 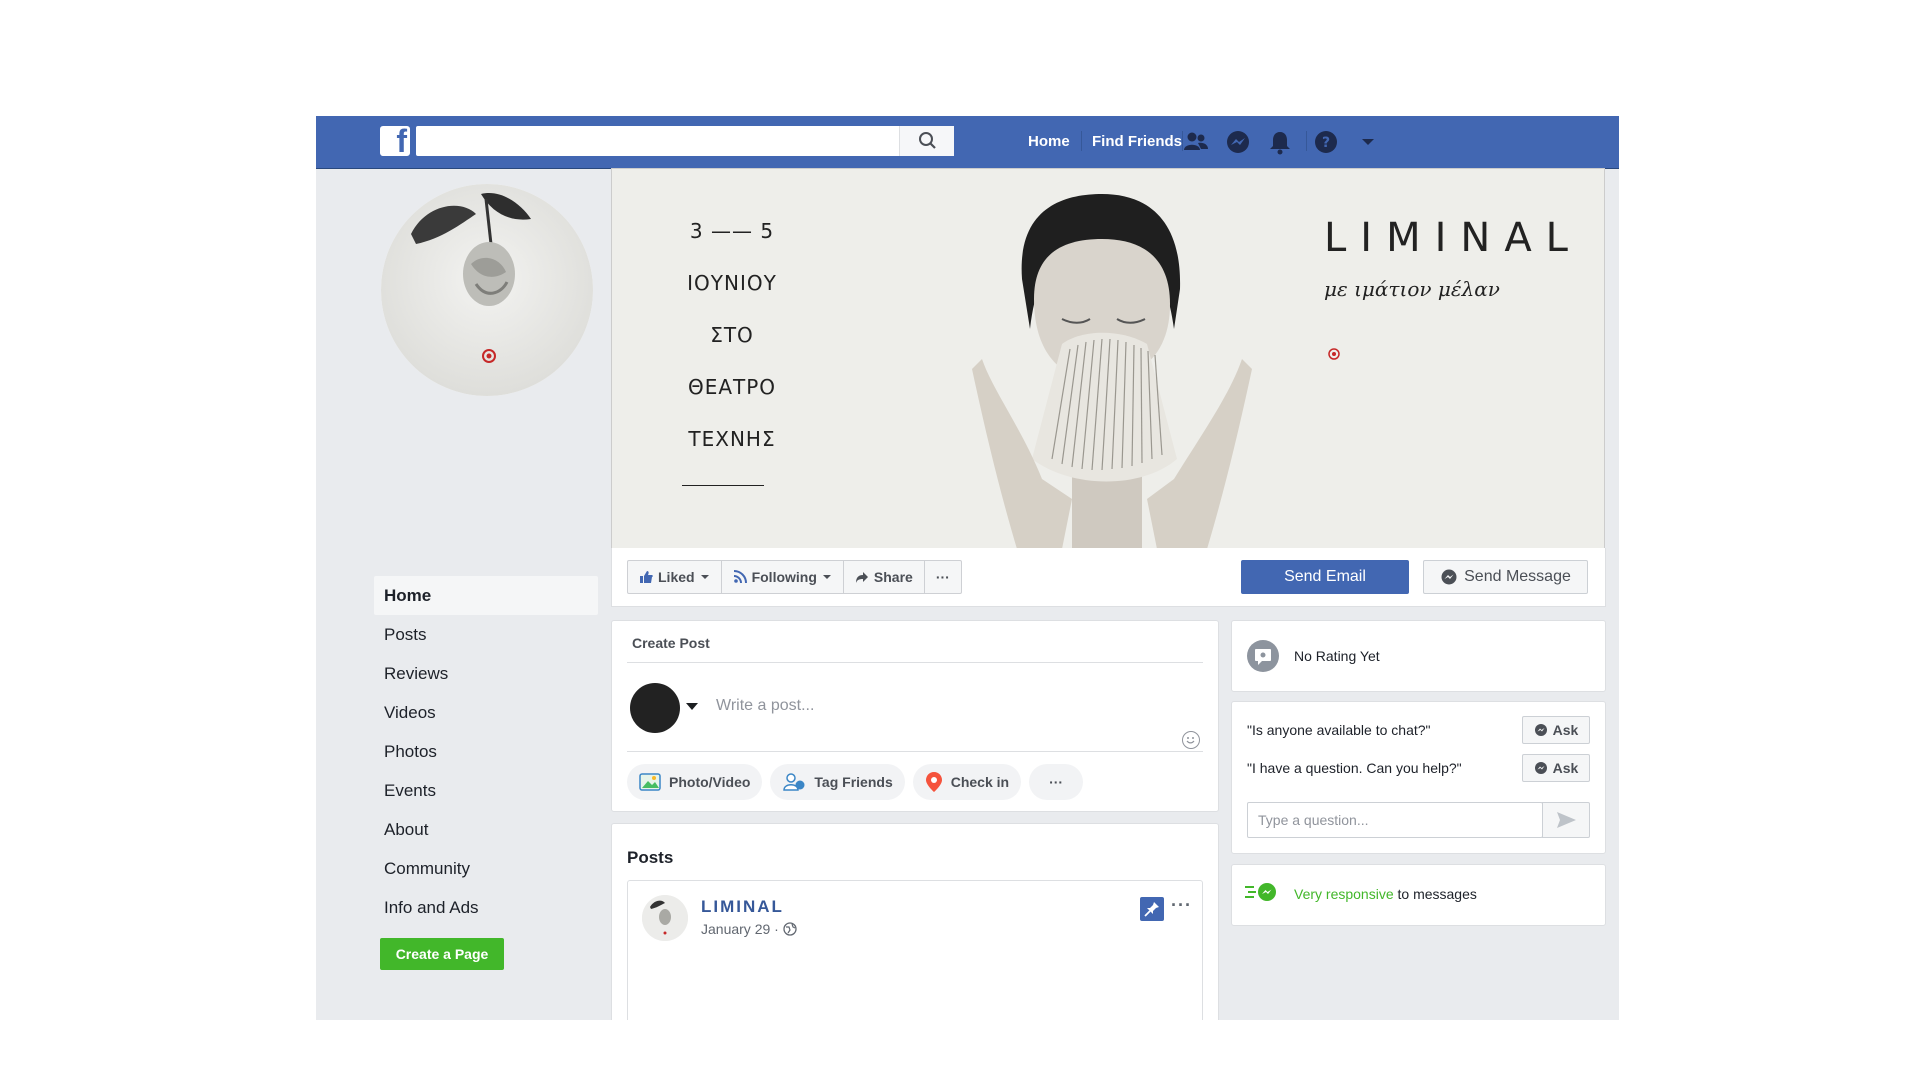 What do you see at coordinates (695, 782) in the screenshot?
I see `photo-video-button: Photo/Video` at bounding box center [695, 782].